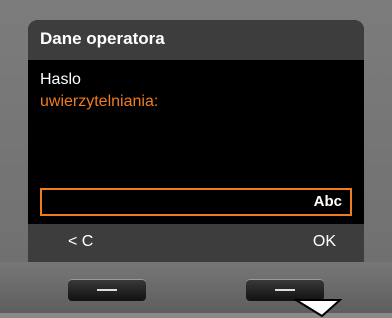 This screenshot has width=392, height=318. I want to click on softkey-label-ok: OK, so click(324, 242).